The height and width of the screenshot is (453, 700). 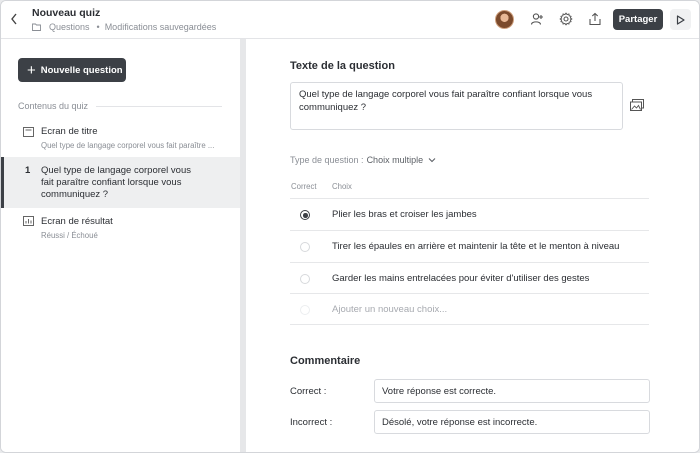 What do you see at coordinates (81, 70) in the screenshot?
I see `new-question-label: Nouvelle question` at bounding box center [81, 70].